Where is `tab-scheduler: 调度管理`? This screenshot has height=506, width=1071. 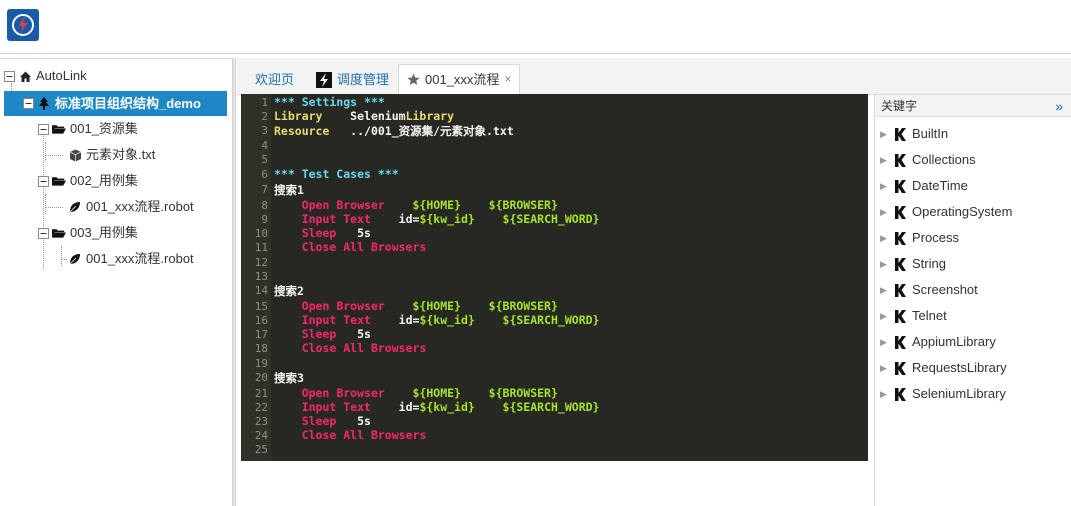
tab-scheduler: 调度管理 is located at coordinates (352, 79).